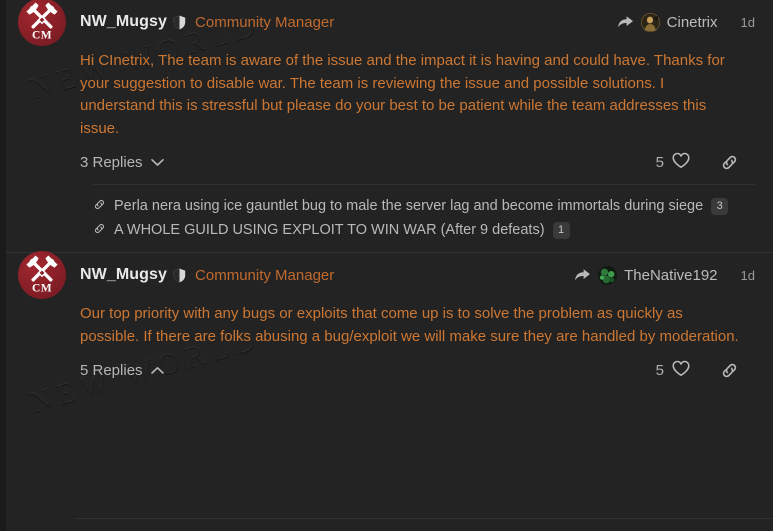 The width and height of the screenshot is (773, 531). Describe the element at coordinates (386, 162) in the screenshot. I see `post-footer: 3 Replies 5` at that location.